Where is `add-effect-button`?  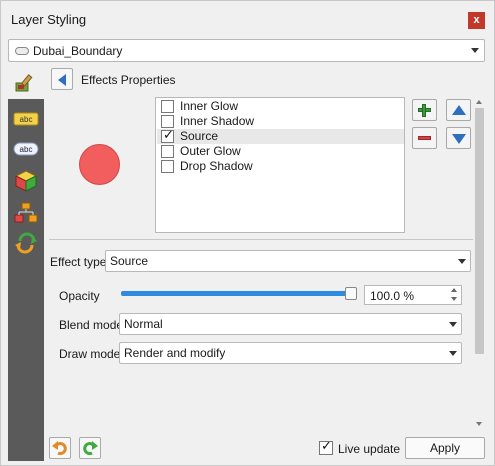 add-effect-button is located at coordinates (424, 110).